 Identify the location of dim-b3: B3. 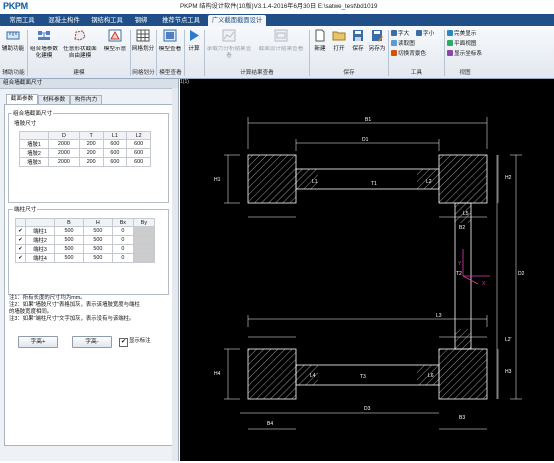
(462, 418).